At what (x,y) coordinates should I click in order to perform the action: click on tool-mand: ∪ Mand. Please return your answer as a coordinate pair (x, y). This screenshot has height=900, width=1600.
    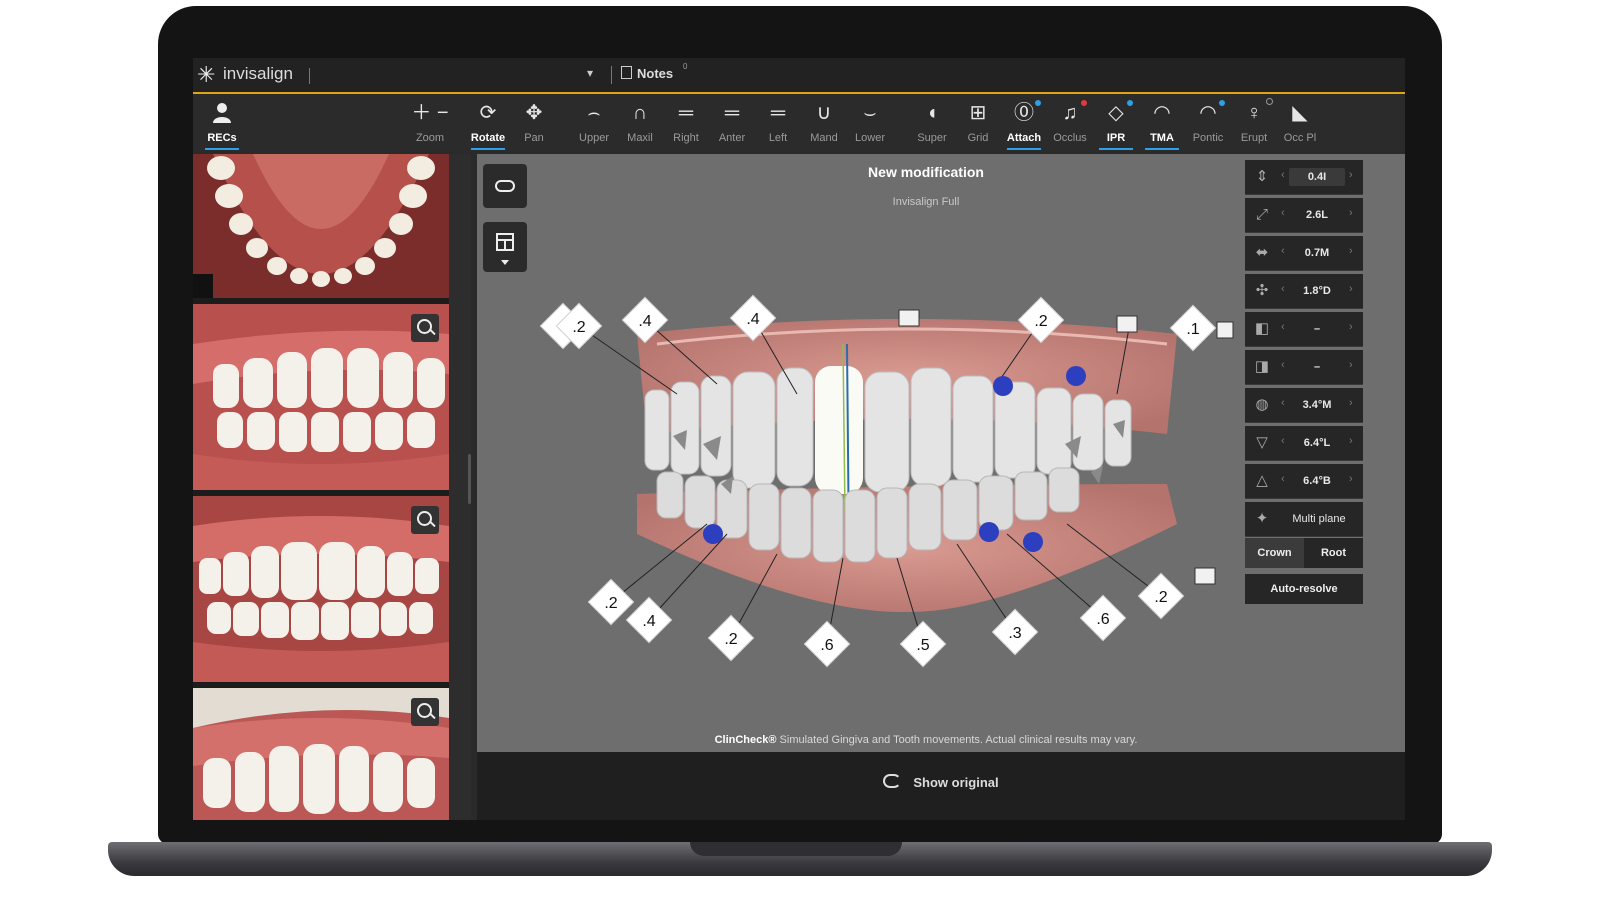
    Looking at the image, I should click on (824, 122).